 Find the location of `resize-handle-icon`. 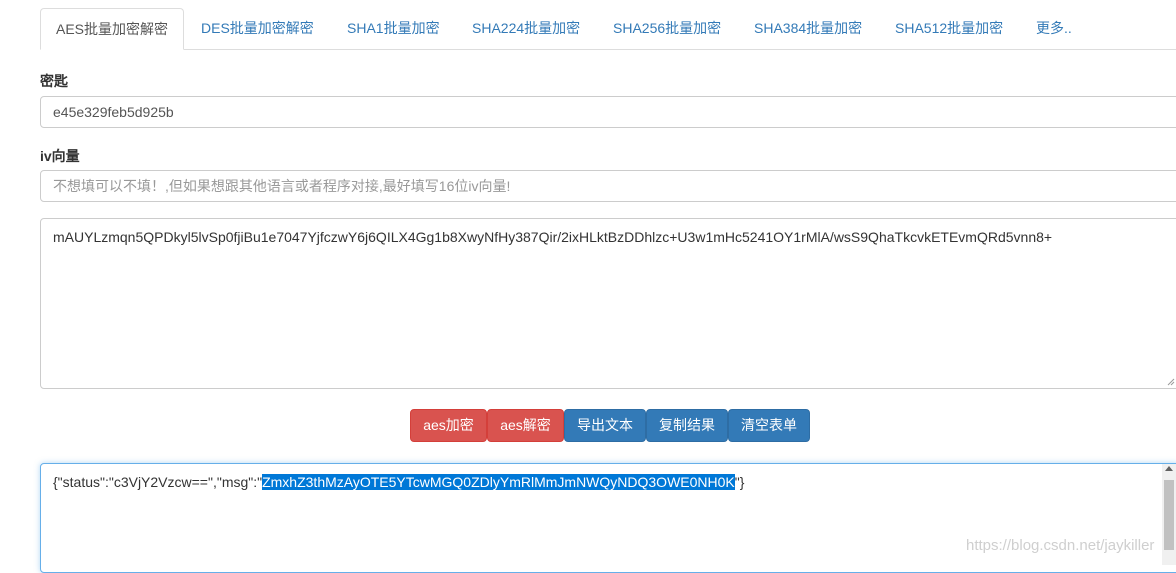

resize-handle-icon is located at coordinates (1171, 382).